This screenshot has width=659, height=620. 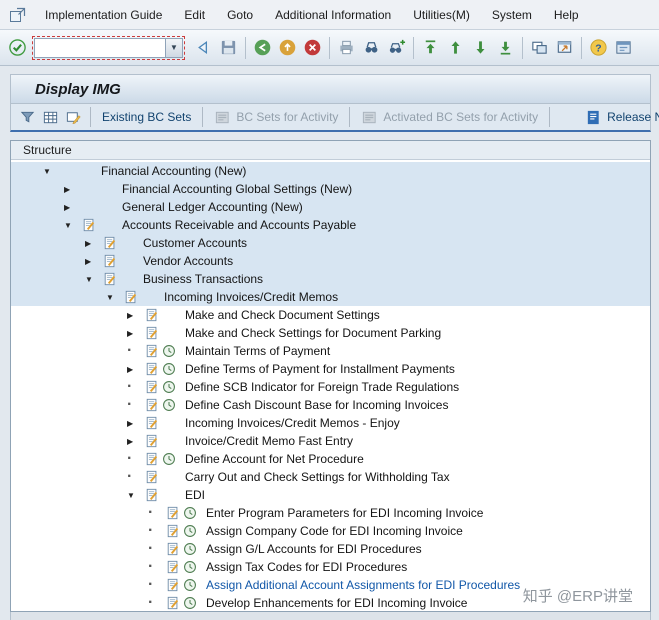 What do you see at coordinates (174, 47) in the screenshot?
I see `command-dropdown-icon: ▼` at bounding box center [174, 47].